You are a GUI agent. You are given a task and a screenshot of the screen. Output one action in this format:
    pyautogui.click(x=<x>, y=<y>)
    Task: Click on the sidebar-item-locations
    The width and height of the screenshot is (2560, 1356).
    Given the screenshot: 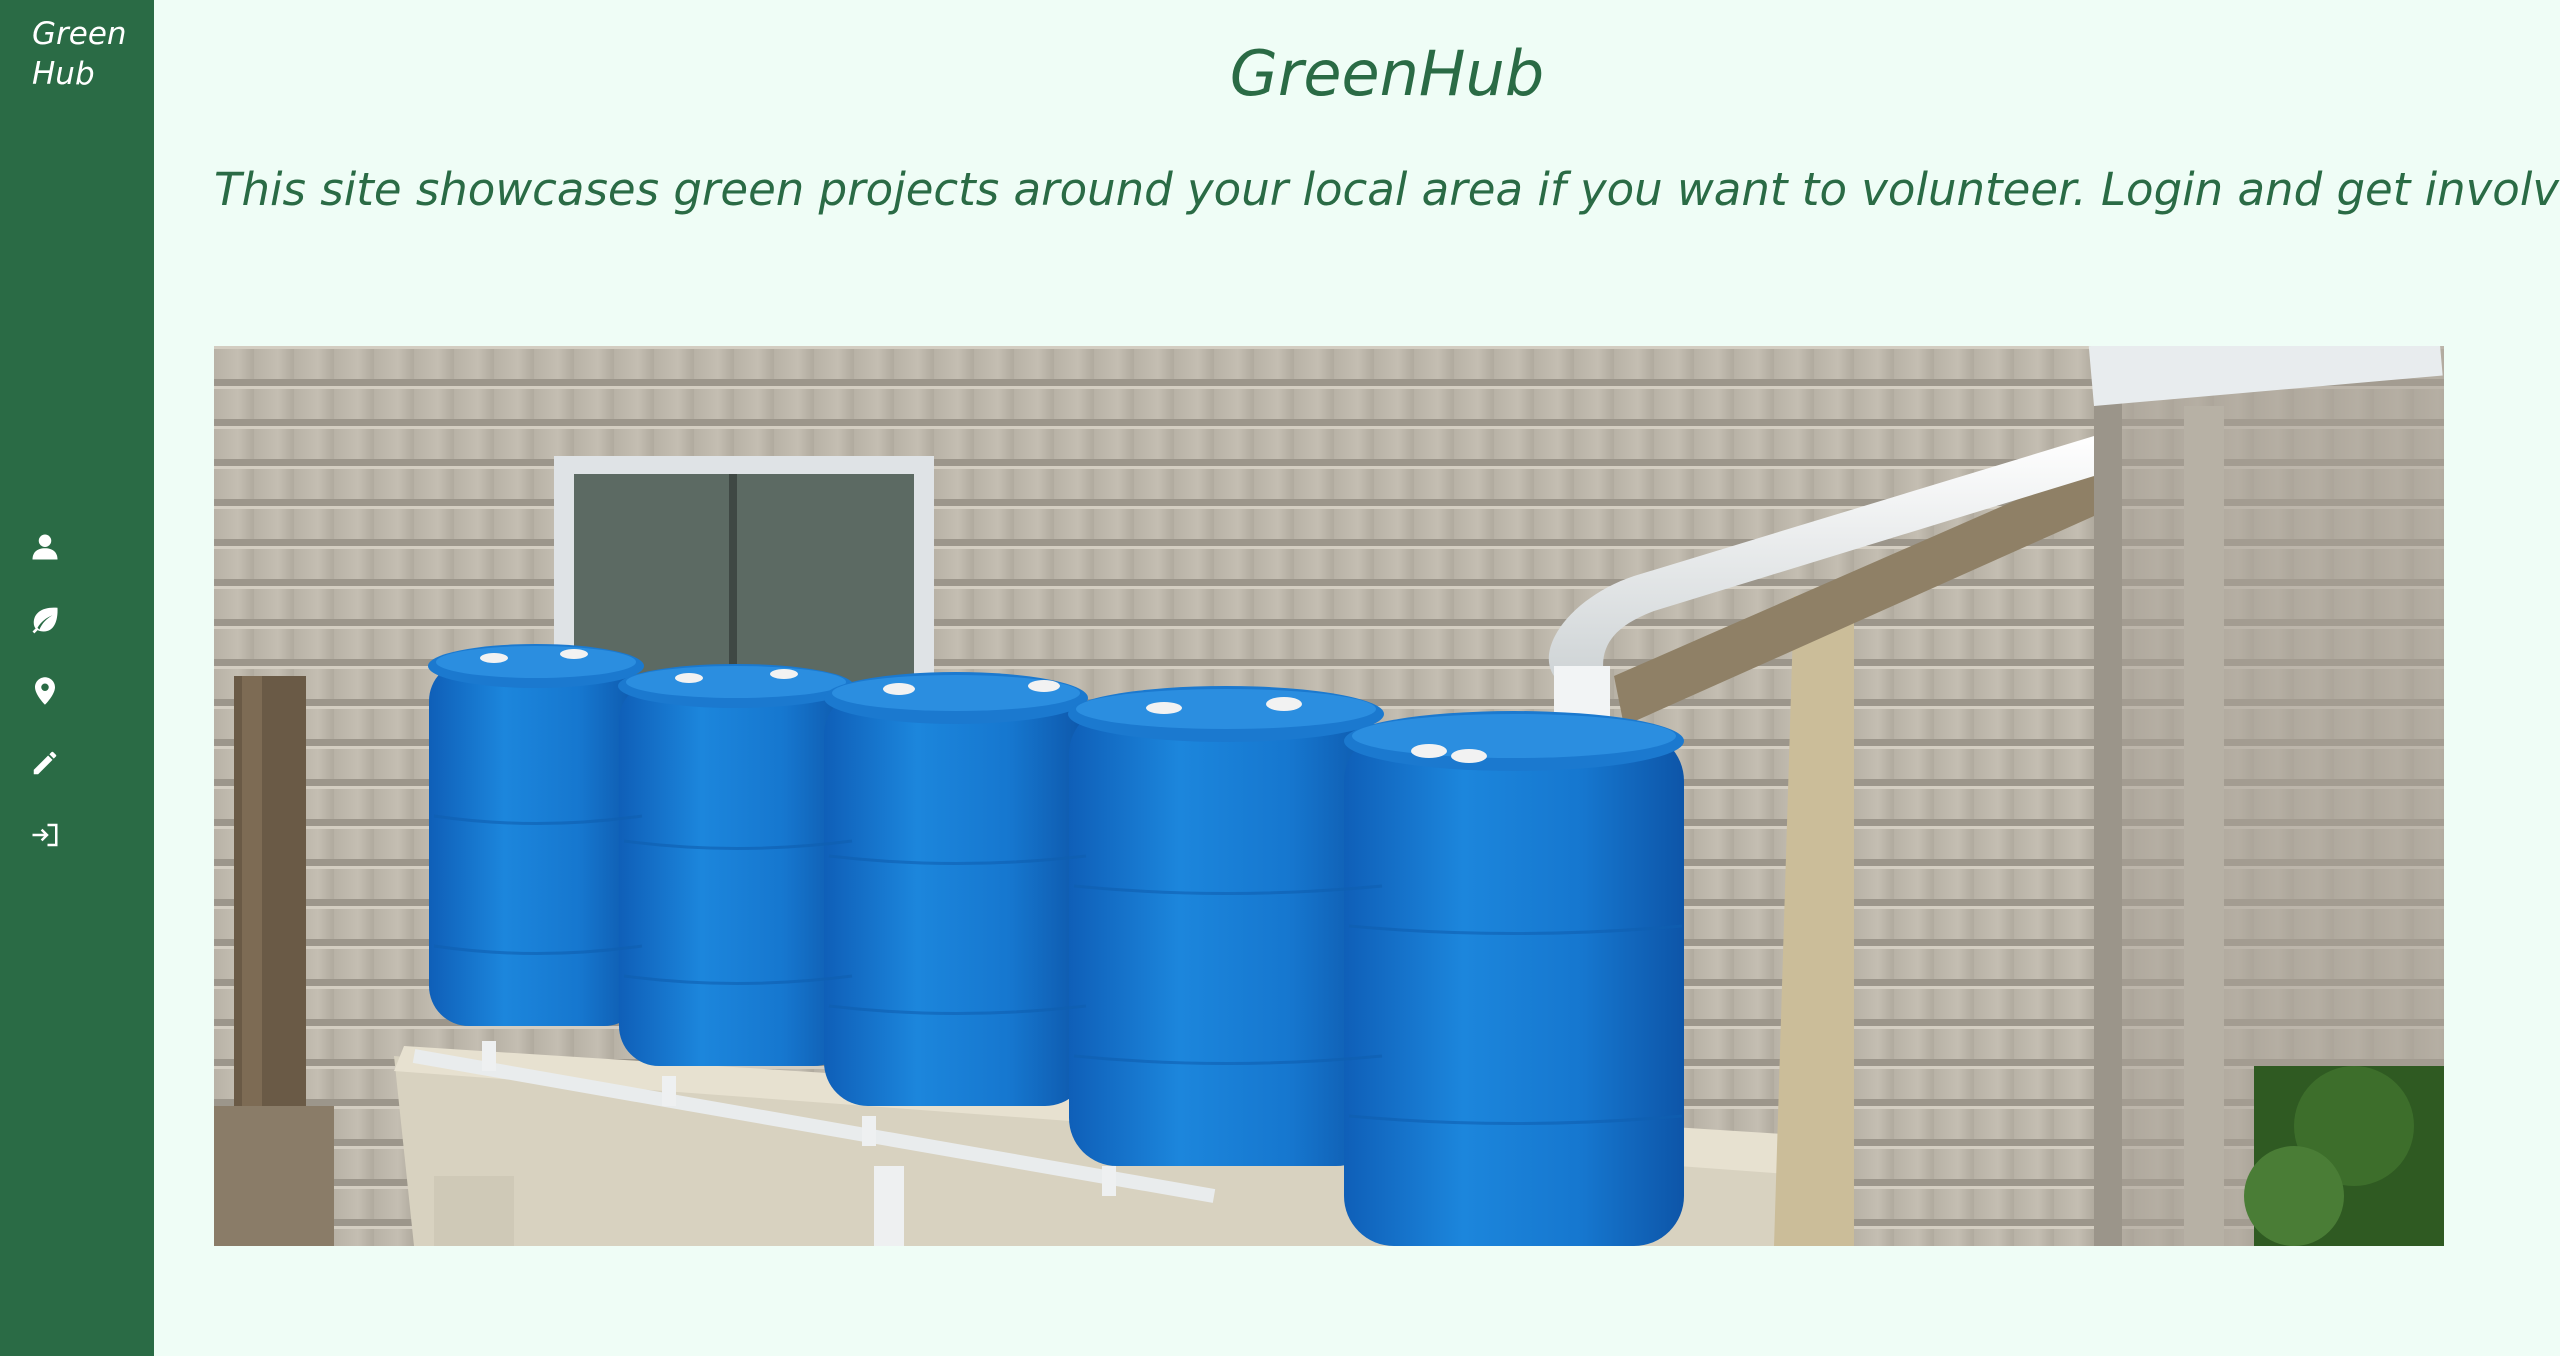 What is the action you would take?
    pyautogui.click(x=45, y=691)
    